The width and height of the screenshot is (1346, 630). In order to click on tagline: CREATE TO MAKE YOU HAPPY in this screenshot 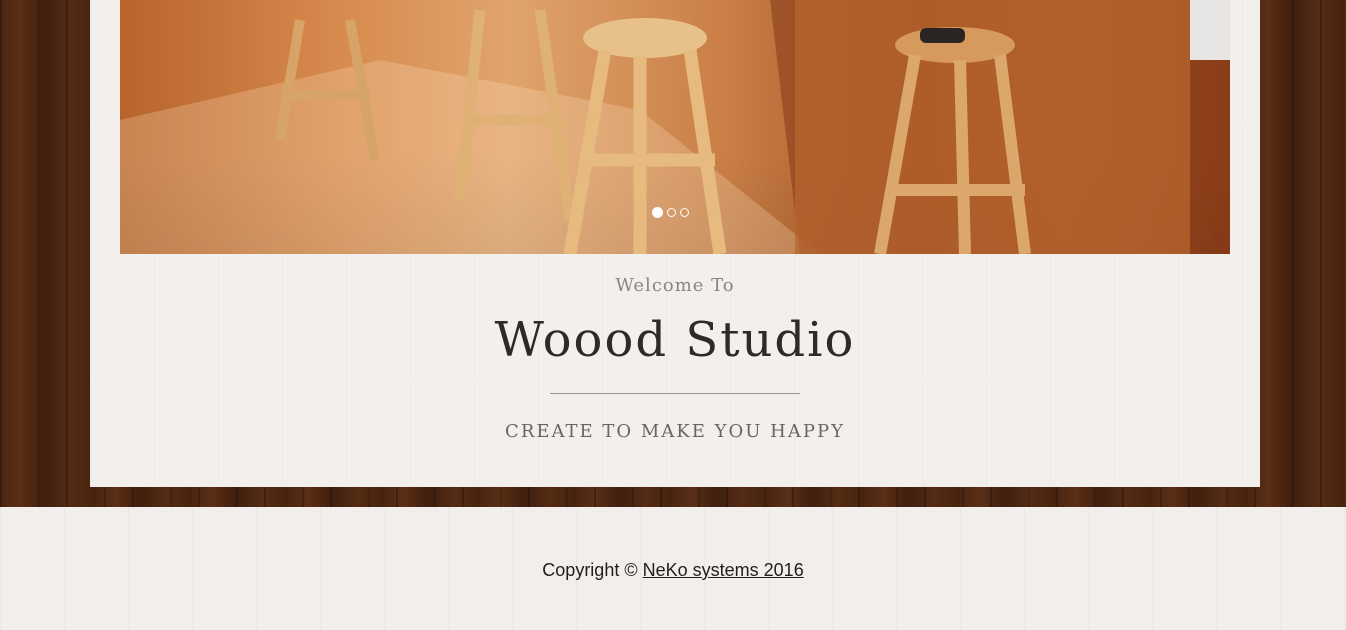, I will do `click(675, 431)`.